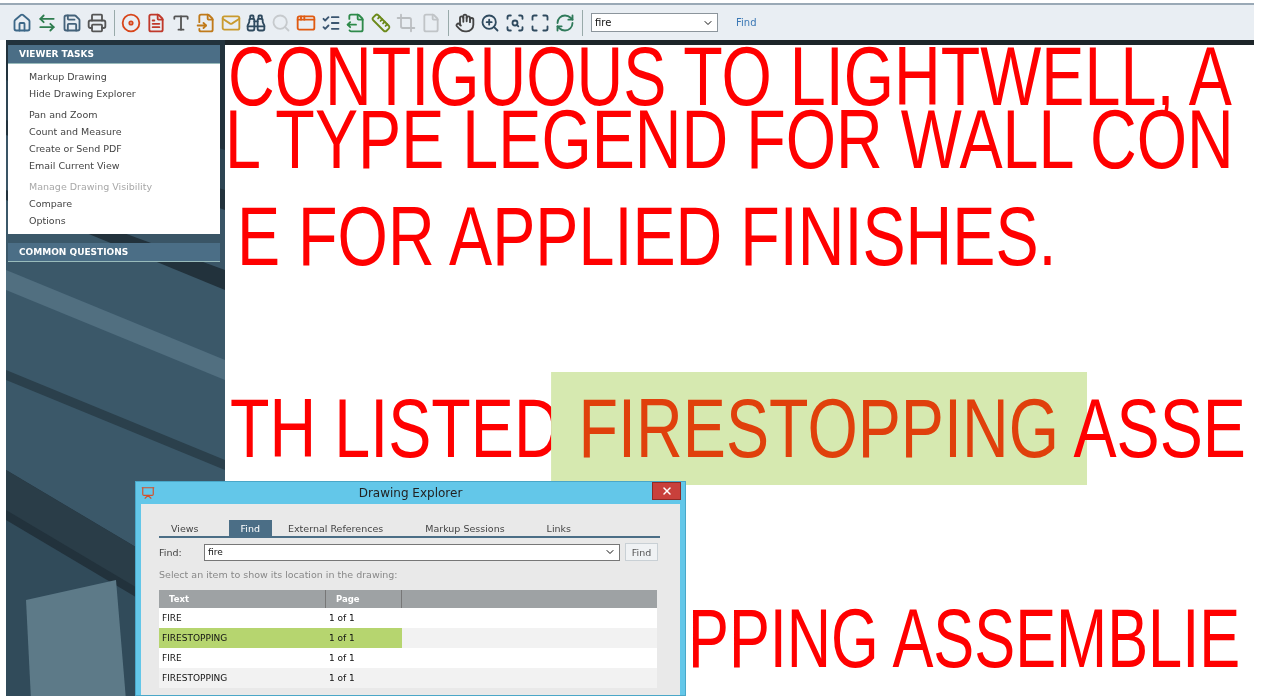  Describe the element at coordinates (47, 221) in the screenshot. I see `task-link: Options` at that location.